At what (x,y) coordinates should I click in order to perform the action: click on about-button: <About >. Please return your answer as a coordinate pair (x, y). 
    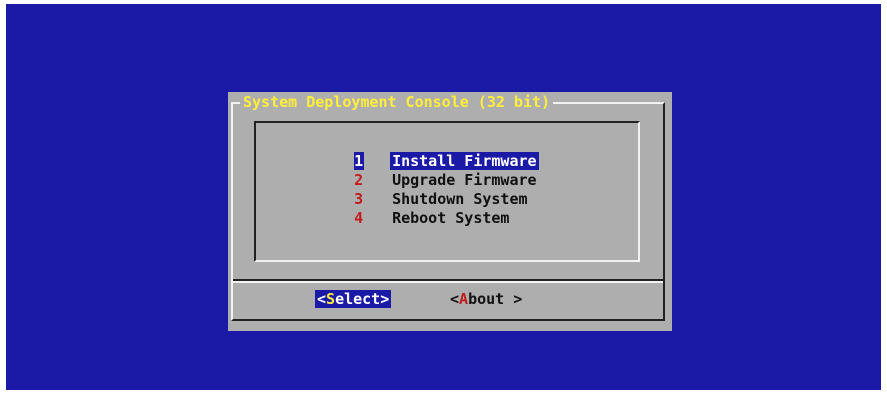
    Looking at the image, I should click on (486, 299).